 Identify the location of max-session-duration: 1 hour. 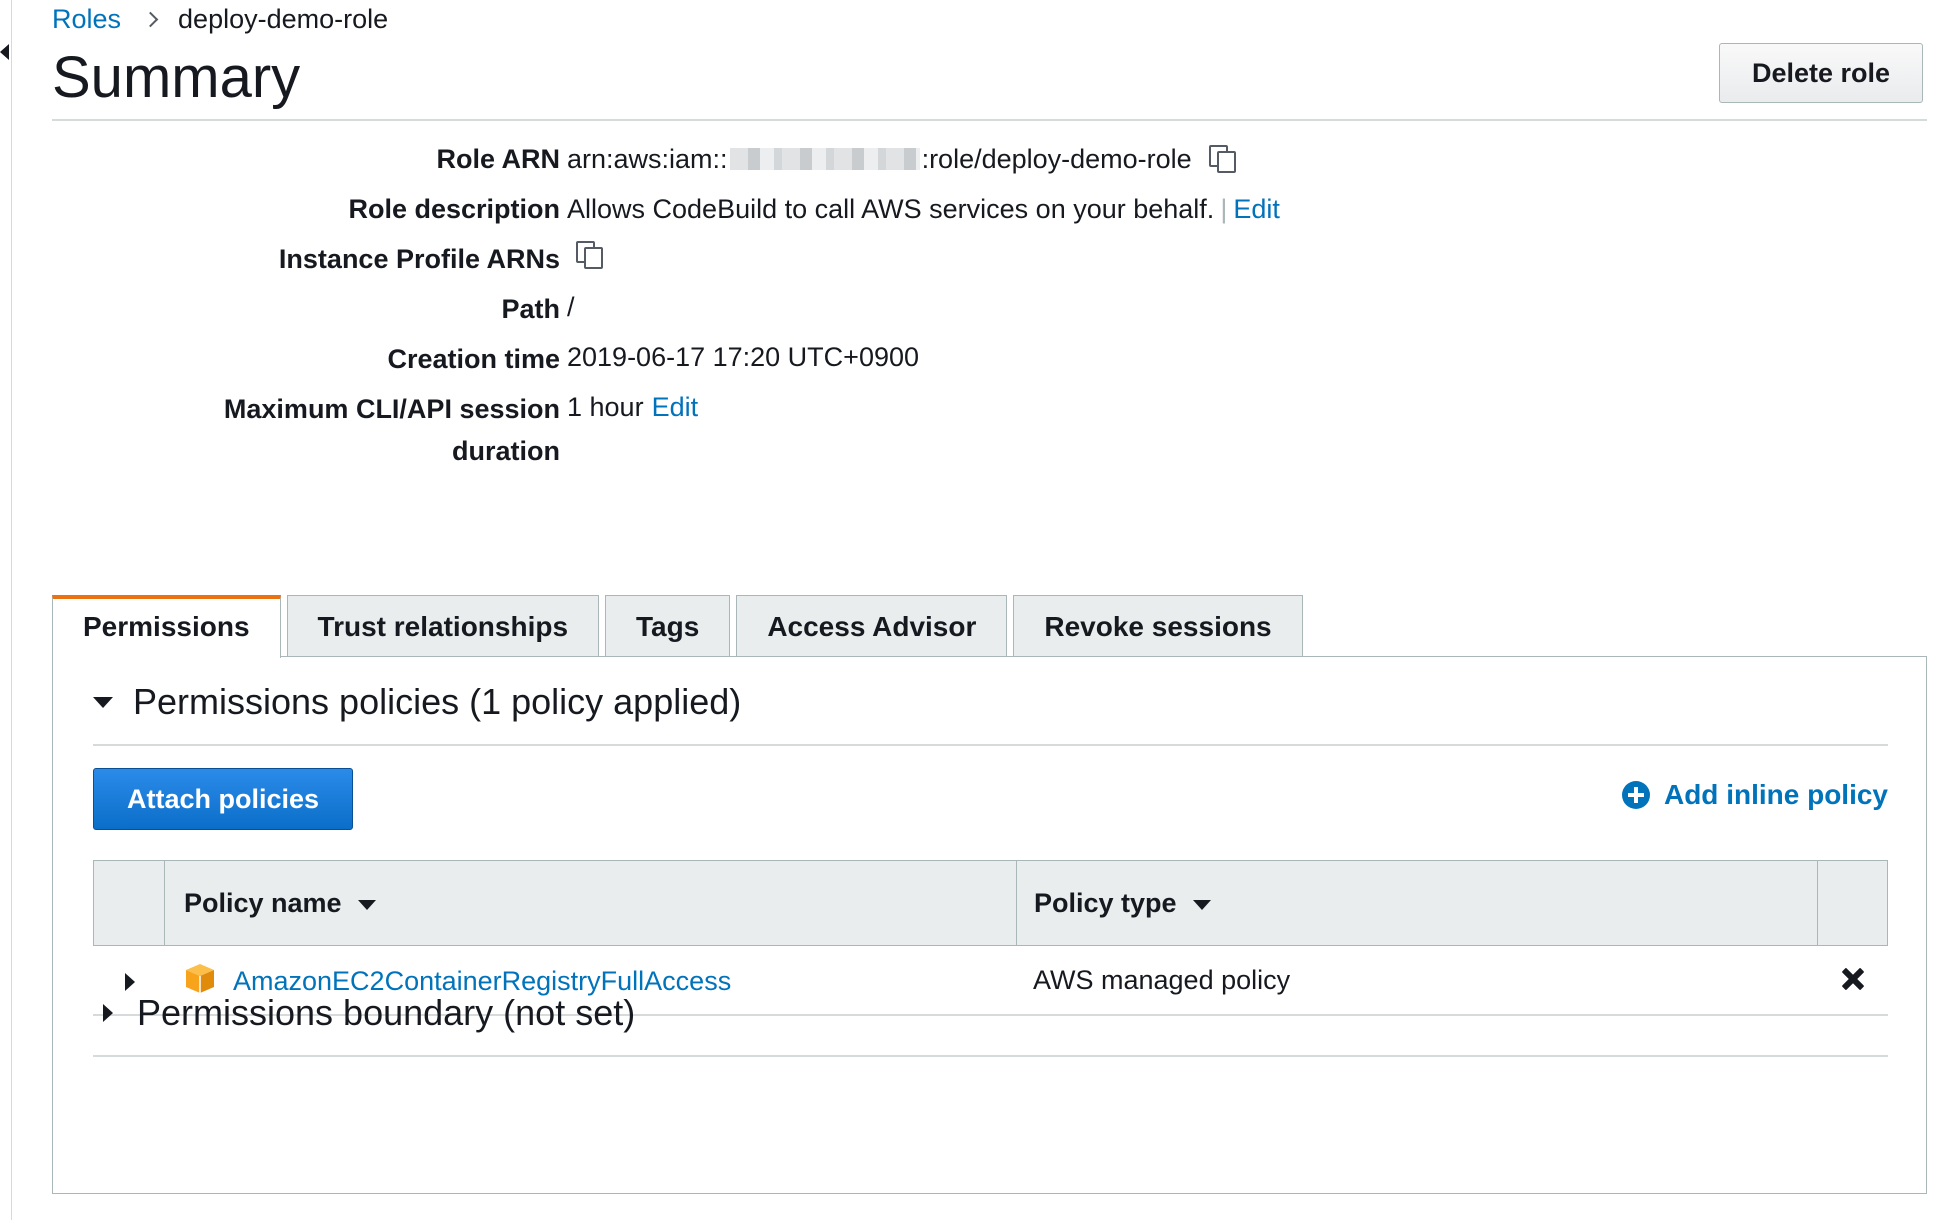
(605, 407).